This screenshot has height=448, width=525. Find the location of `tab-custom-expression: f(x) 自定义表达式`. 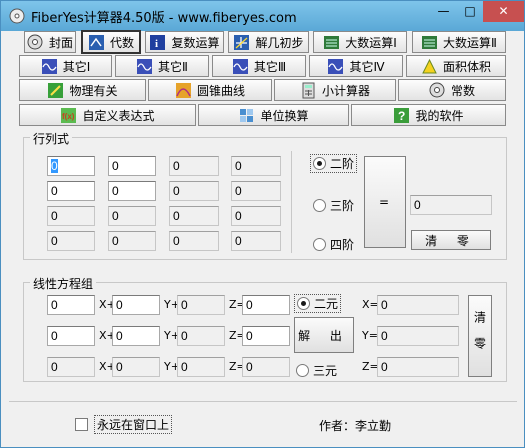

tab-custom-expression: f(x) 自定义表达式 is located at coordinates (107, 115).